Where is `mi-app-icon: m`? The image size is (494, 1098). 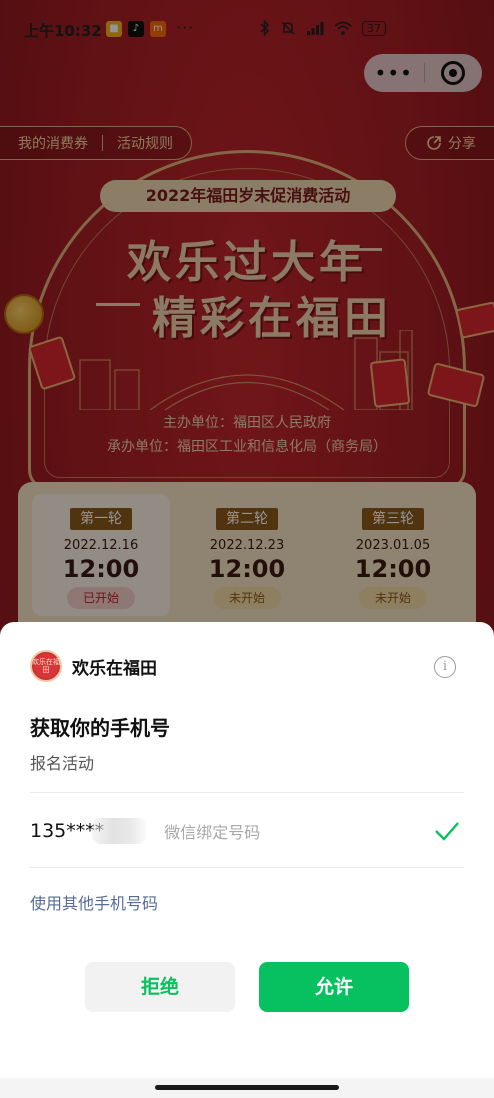 mi-app-icon: m is located at coordinates (158, 29).